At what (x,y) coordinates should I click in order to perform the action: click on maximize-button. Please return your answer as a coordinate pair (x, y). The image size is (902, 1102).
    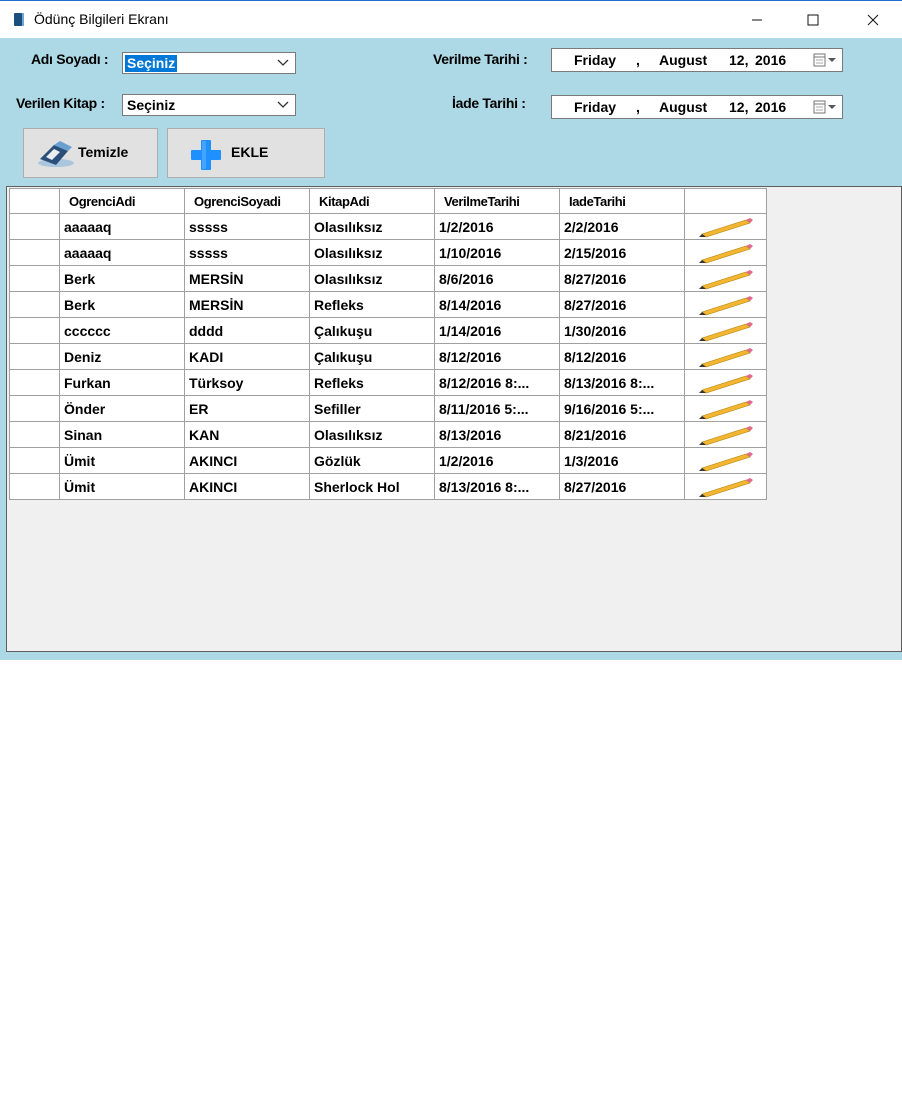
    Looking at the image, I should click on (813, 20).